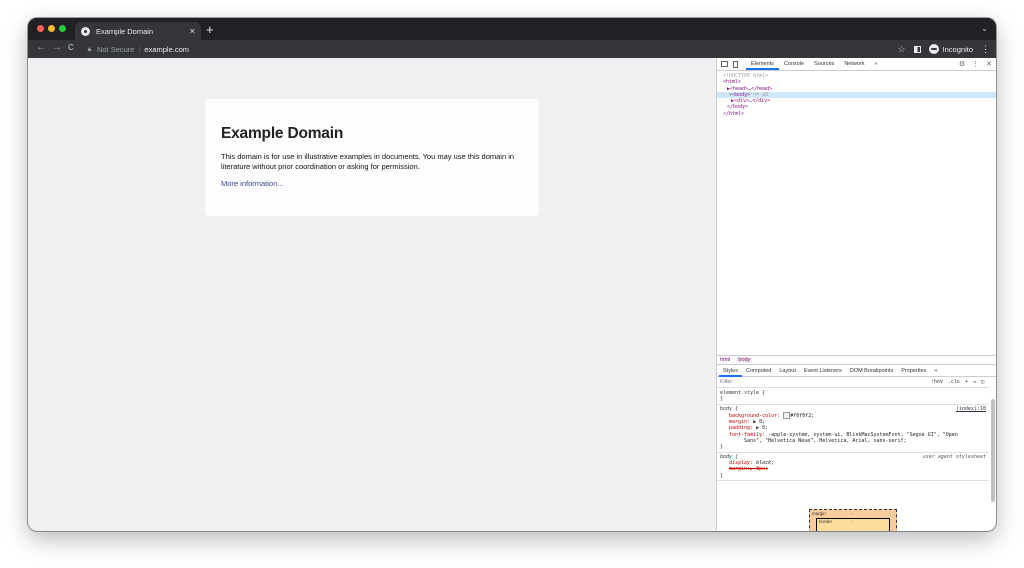  Describe the element at coordinates (730, 371) in the screenshot. I see `tab-styles: Styles` at that location.